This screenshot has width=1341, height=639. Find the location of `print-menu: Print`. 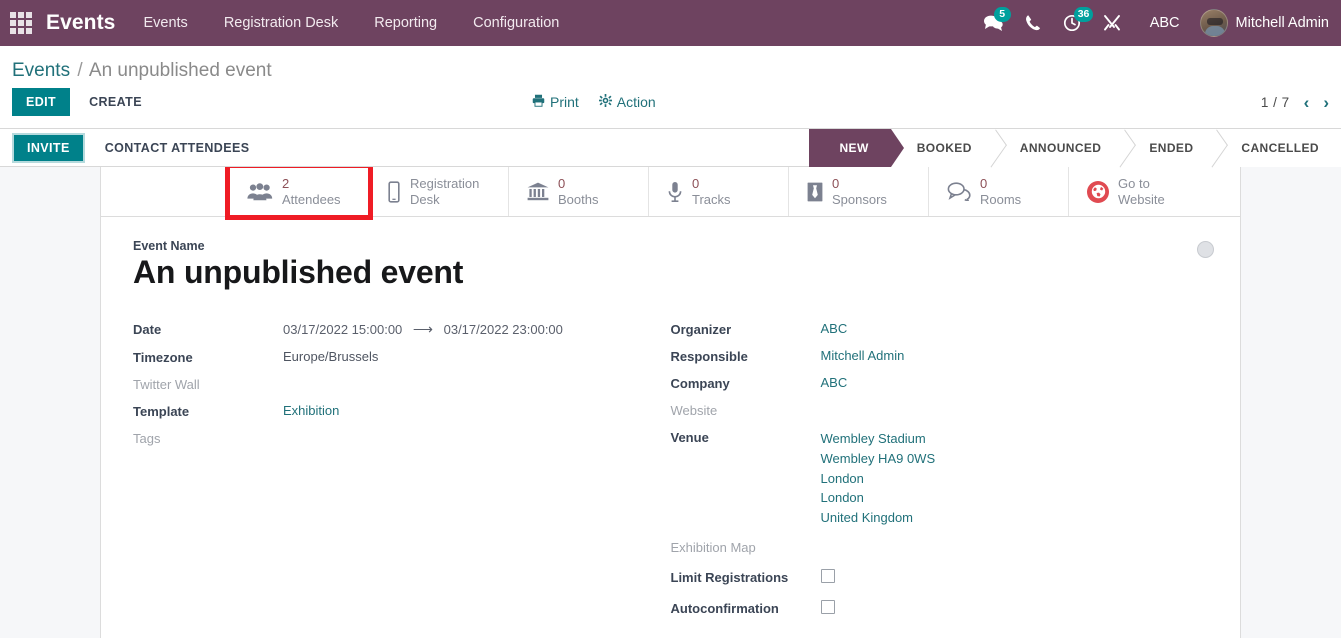

print-menu: Print is located at coordinates (555, 102).